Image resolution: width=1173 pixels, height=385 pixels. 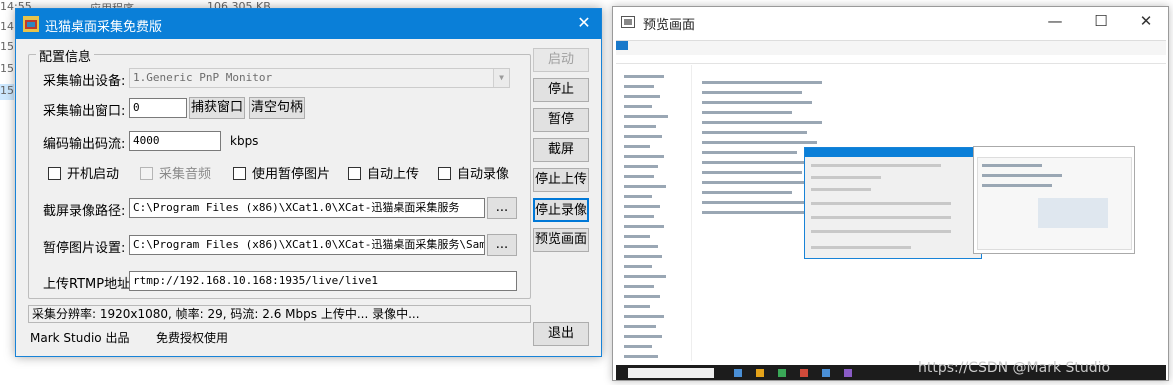 I want to click on screenshot-button: 截屏, so click(x=561, y=150).